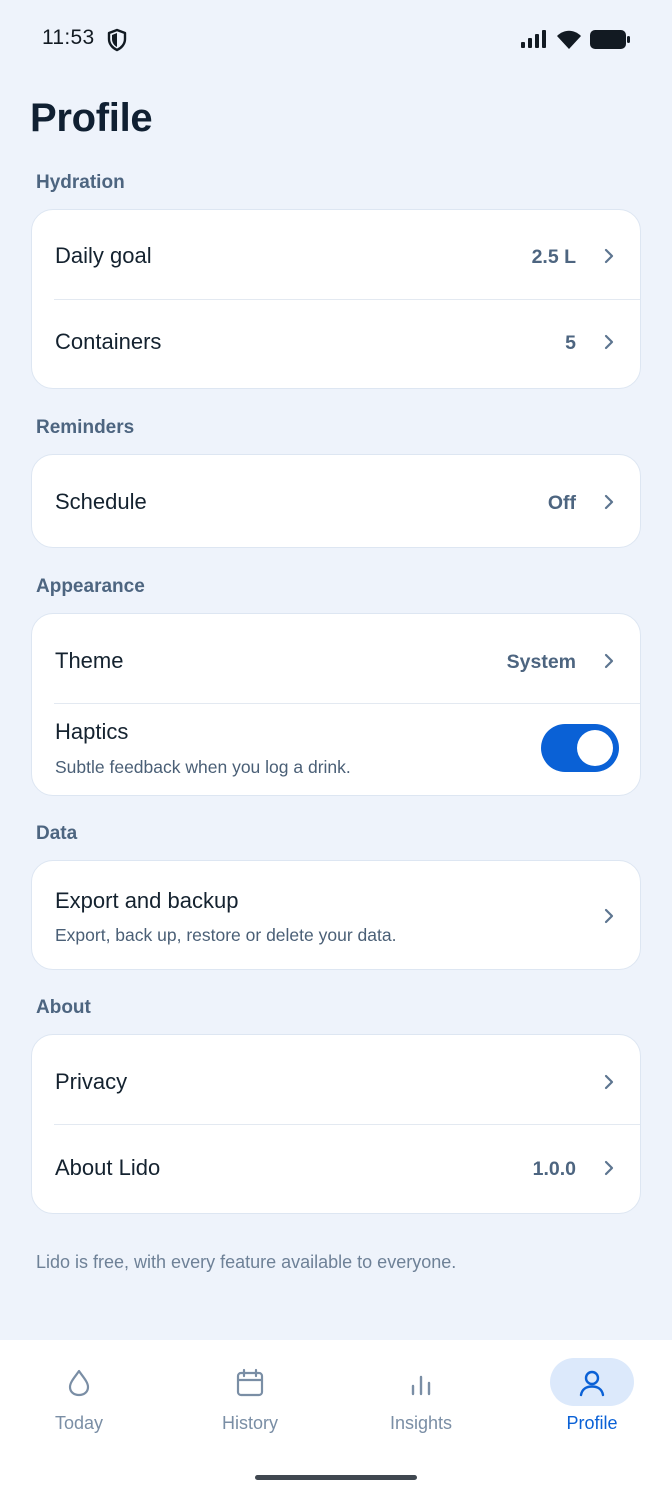 This screenshot has width=672, height=1496. What do you see at coordinates (108, 341) in the screenshot?
I see `row-label: Containers` at bounding box center [108, 341].